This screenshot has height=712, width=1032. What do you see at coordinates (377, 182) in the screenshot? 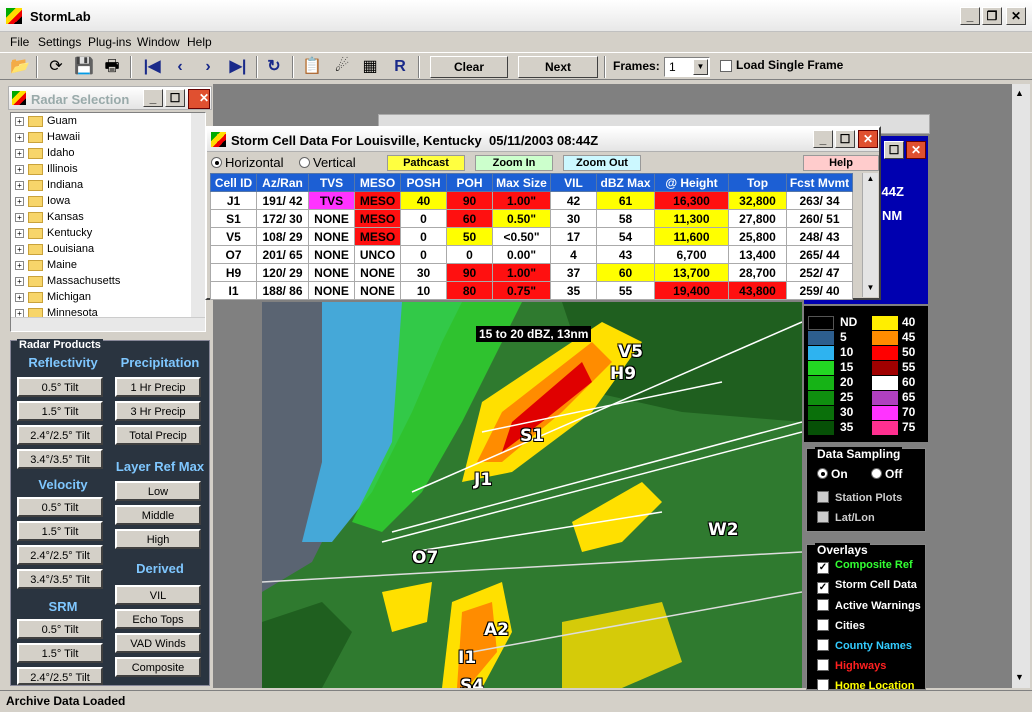
I see `column-header: MESO` at bounding box center [377, 182].